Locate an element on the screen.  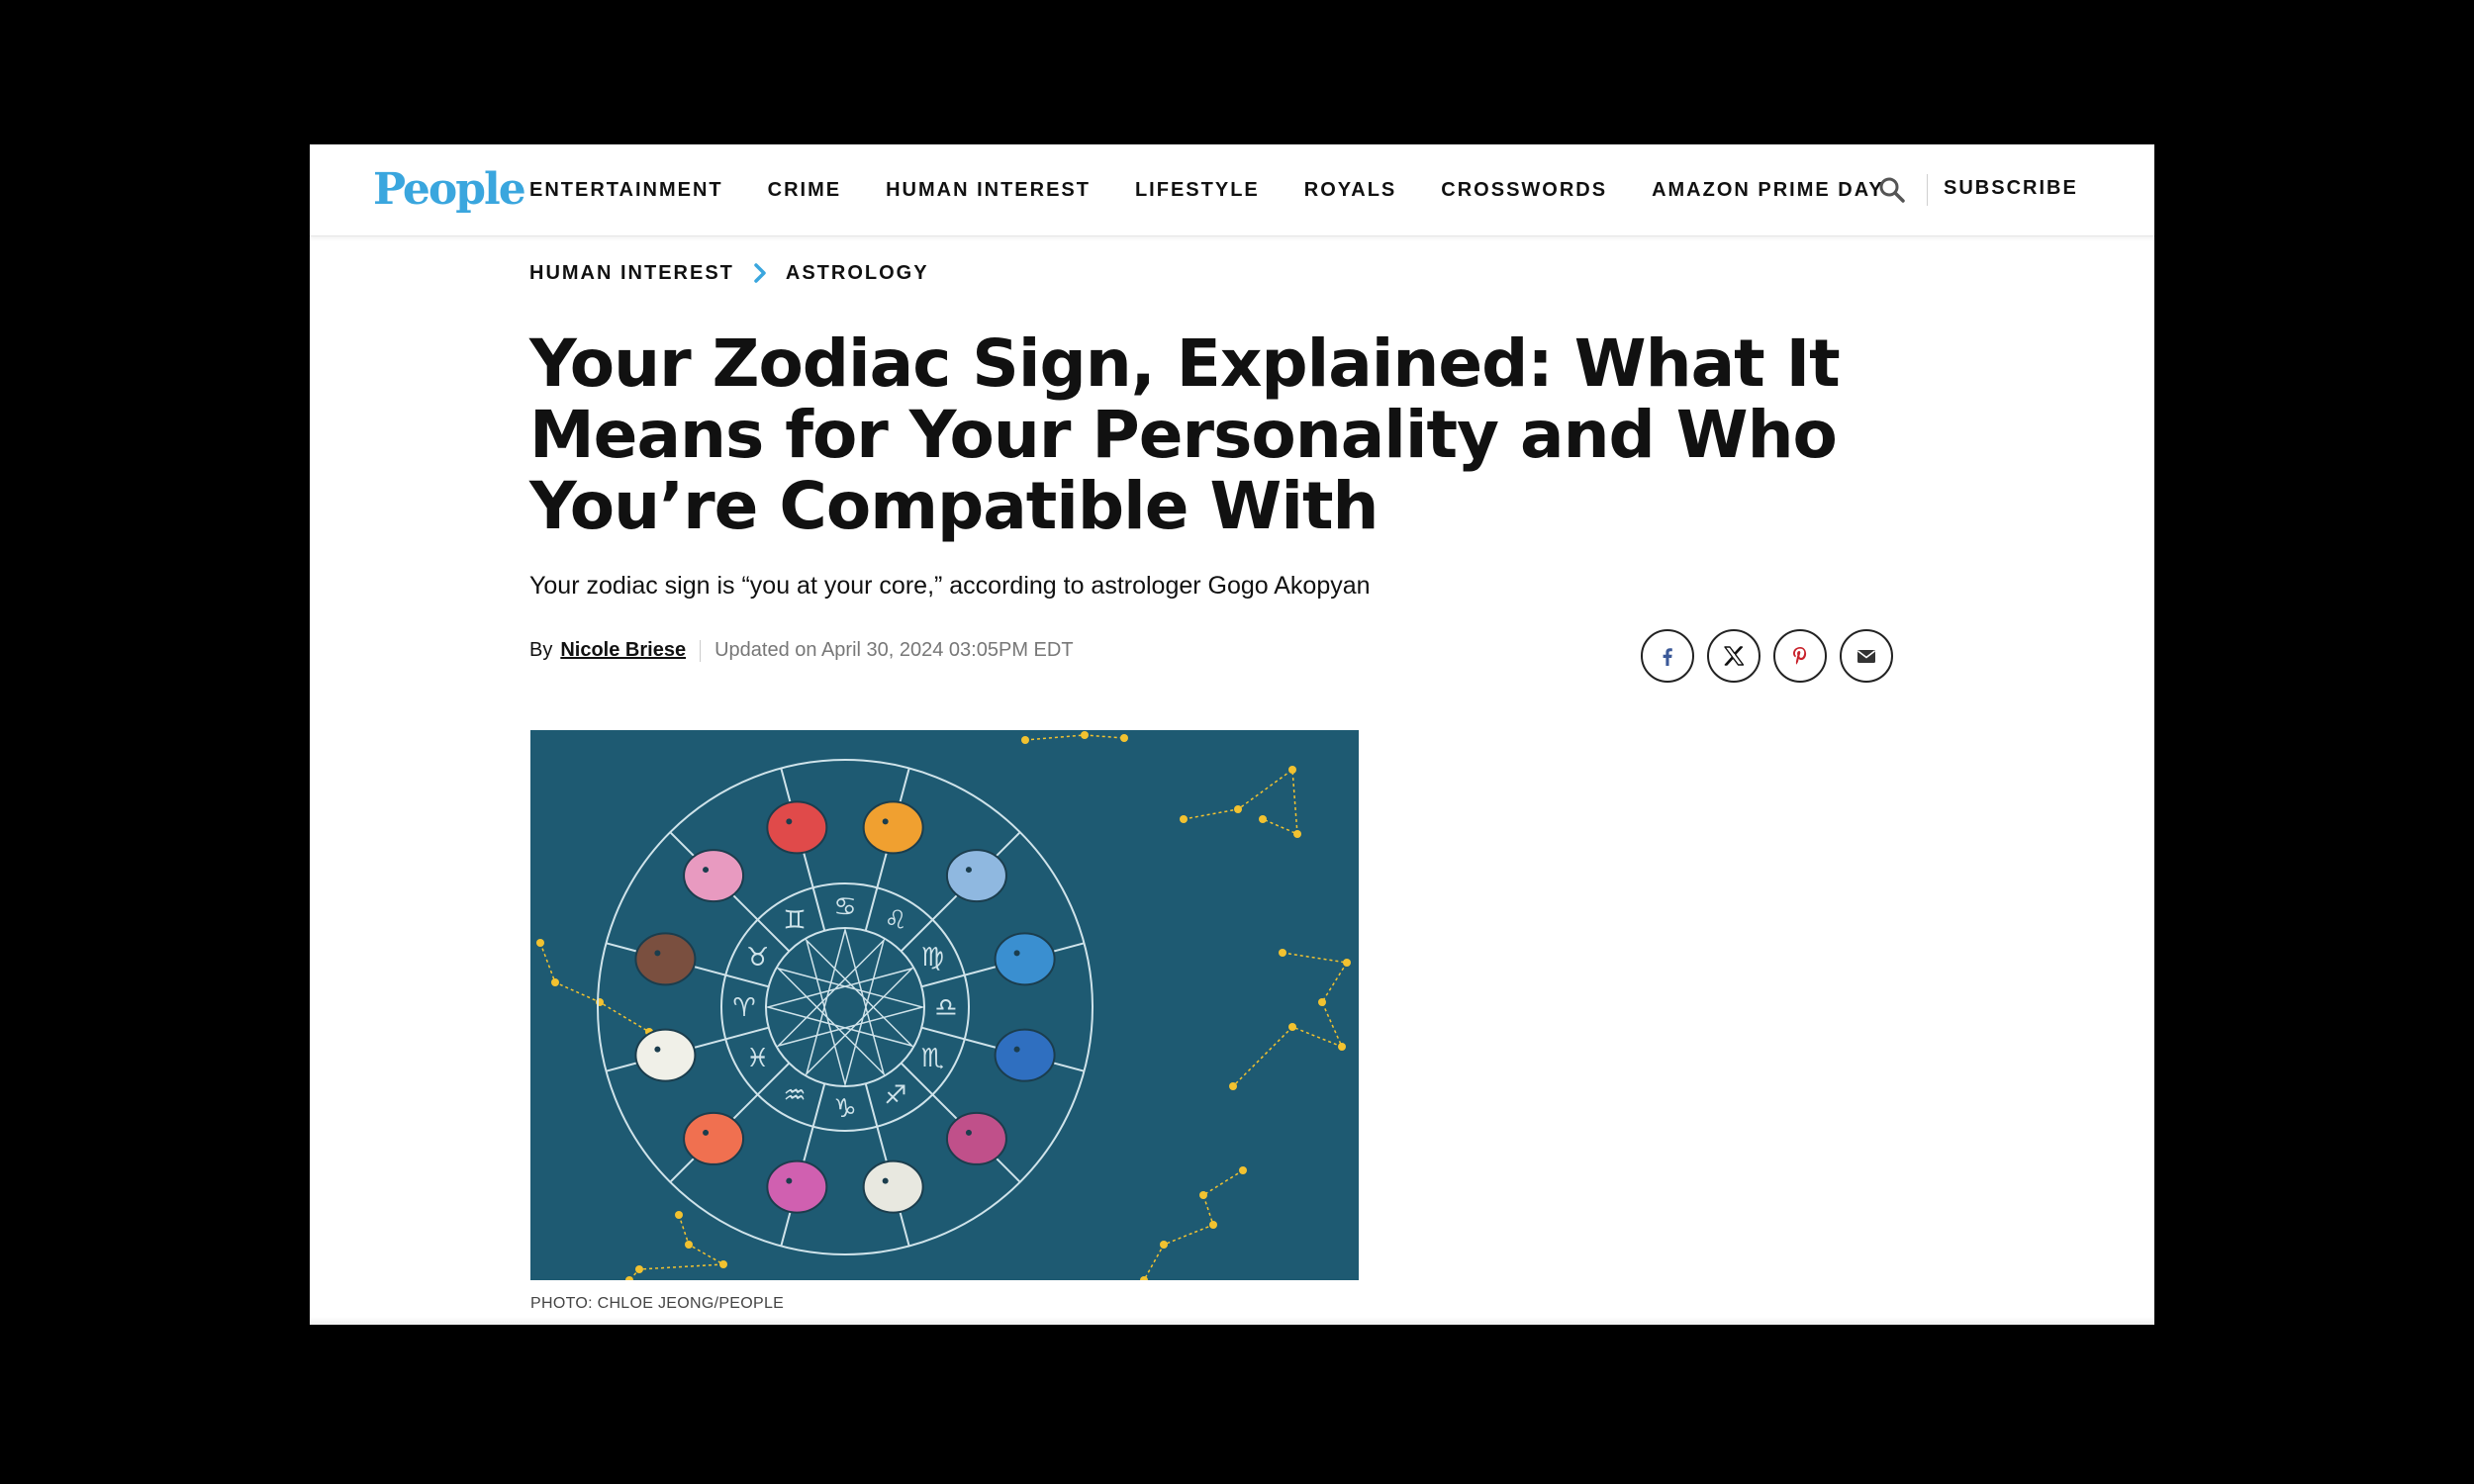
share-pinterest-button is located at coordinates (1800, 656).